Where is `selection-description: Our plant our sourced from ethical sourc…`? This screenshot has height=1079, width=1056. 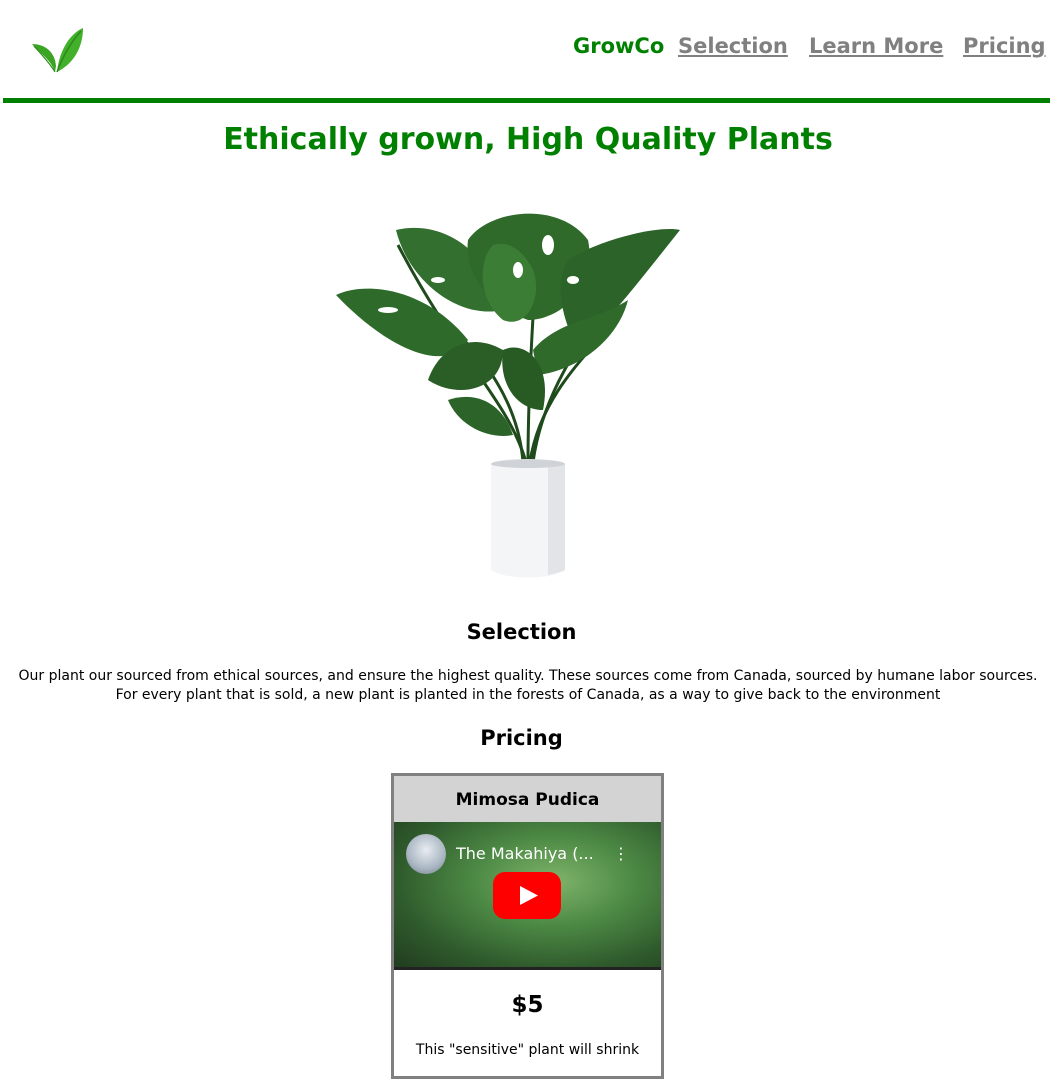 selection-description: Our plant our sourced from ethical sourc… is located at coordinates (528, 686).